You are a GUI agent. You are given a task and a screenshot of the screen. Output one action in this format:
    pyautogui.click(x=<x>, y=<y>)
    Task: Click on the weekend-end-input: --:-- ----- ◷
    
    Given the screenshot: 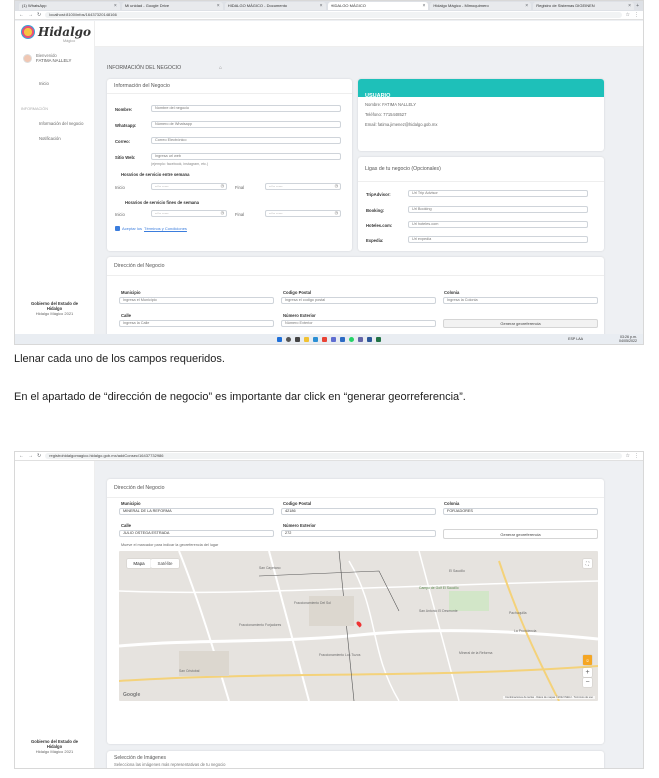 What is the action you would take?
    pyautogui.click(x=303, y=213)
    